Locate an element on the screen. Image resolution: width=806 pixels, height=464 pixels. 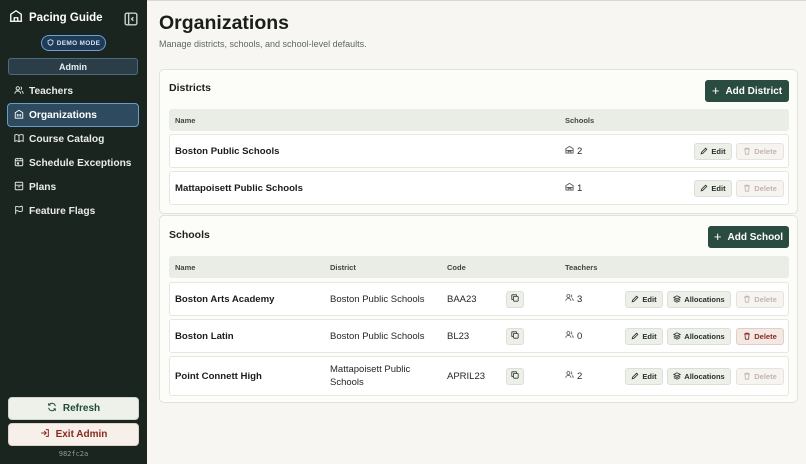
teacher-count: 3 is located at coordinates (573, 299).